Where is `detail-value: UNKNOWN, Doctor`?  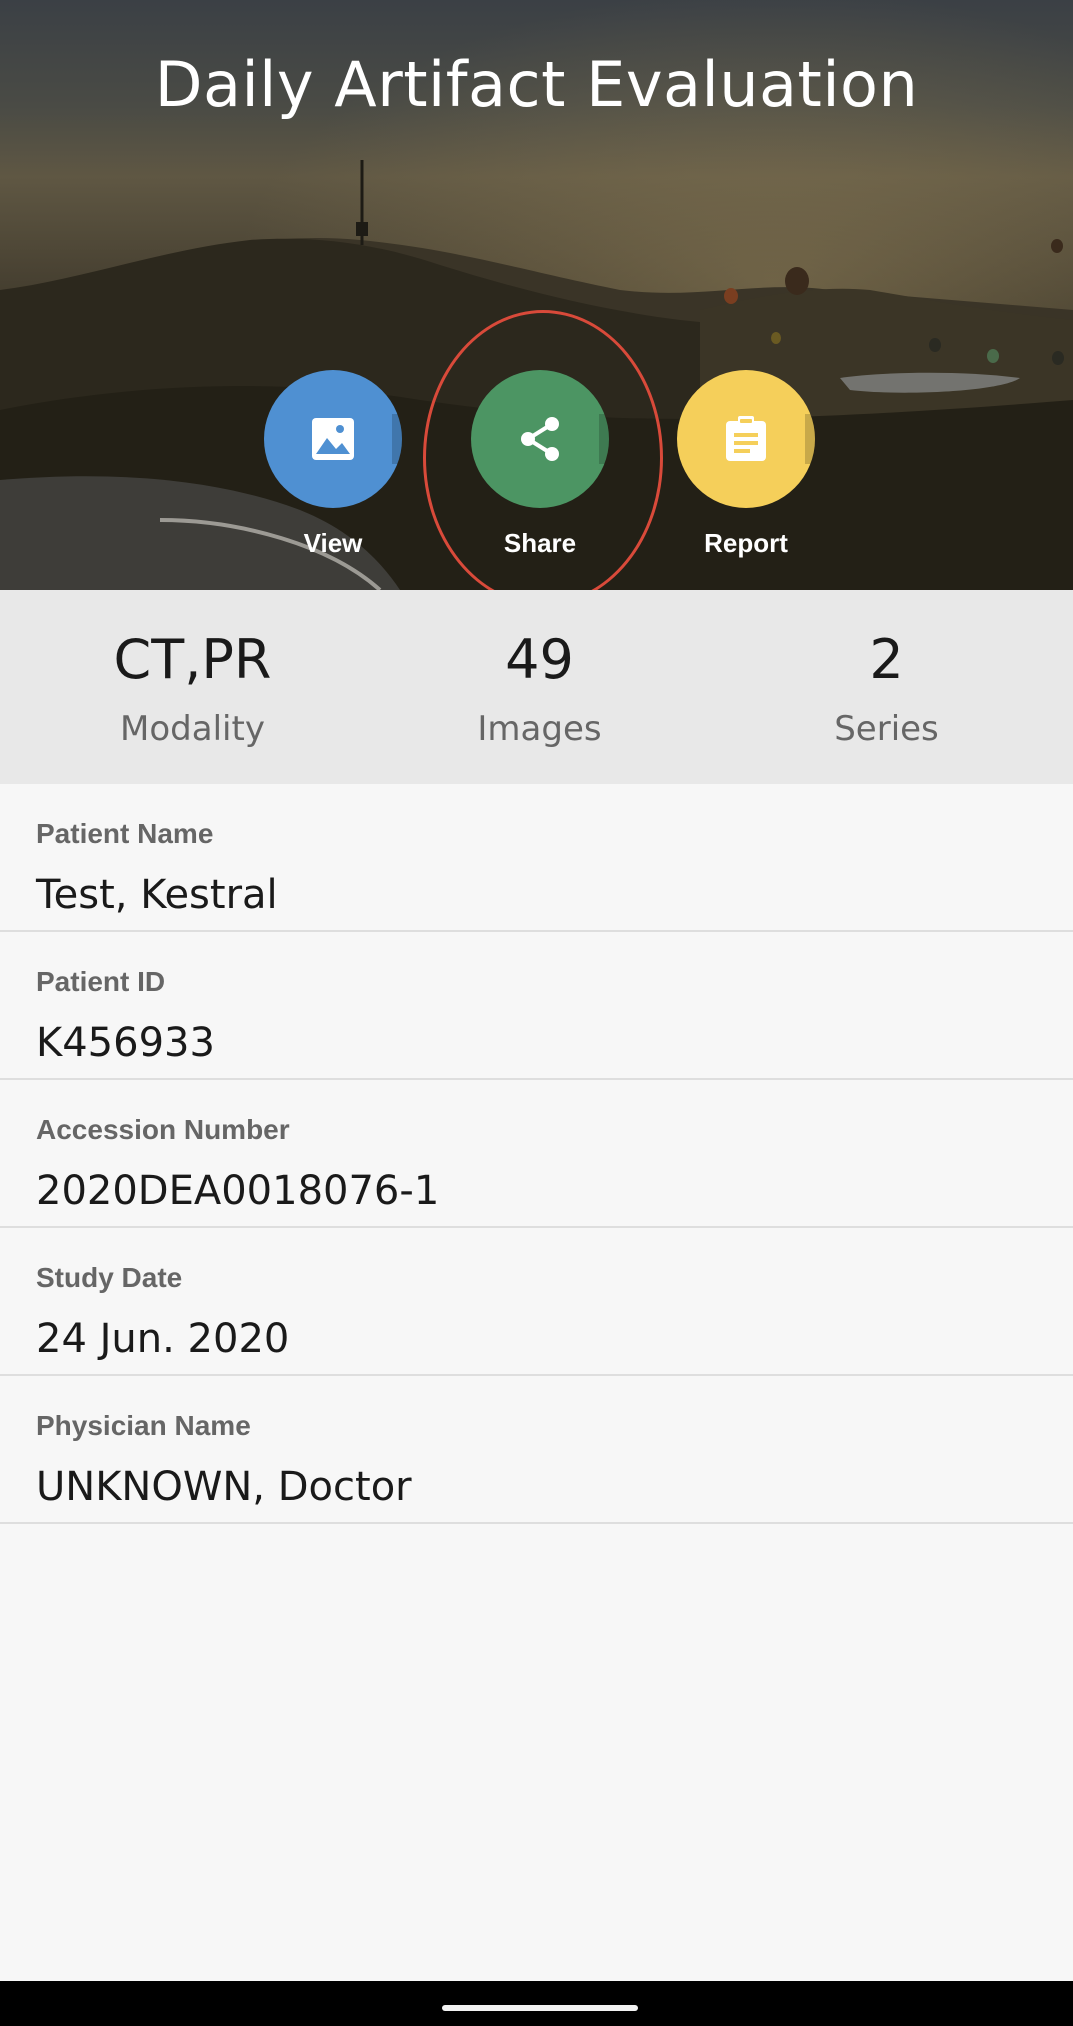 detail-value: UNKNOWN, Doctor is located at coordinates (224, 1487).